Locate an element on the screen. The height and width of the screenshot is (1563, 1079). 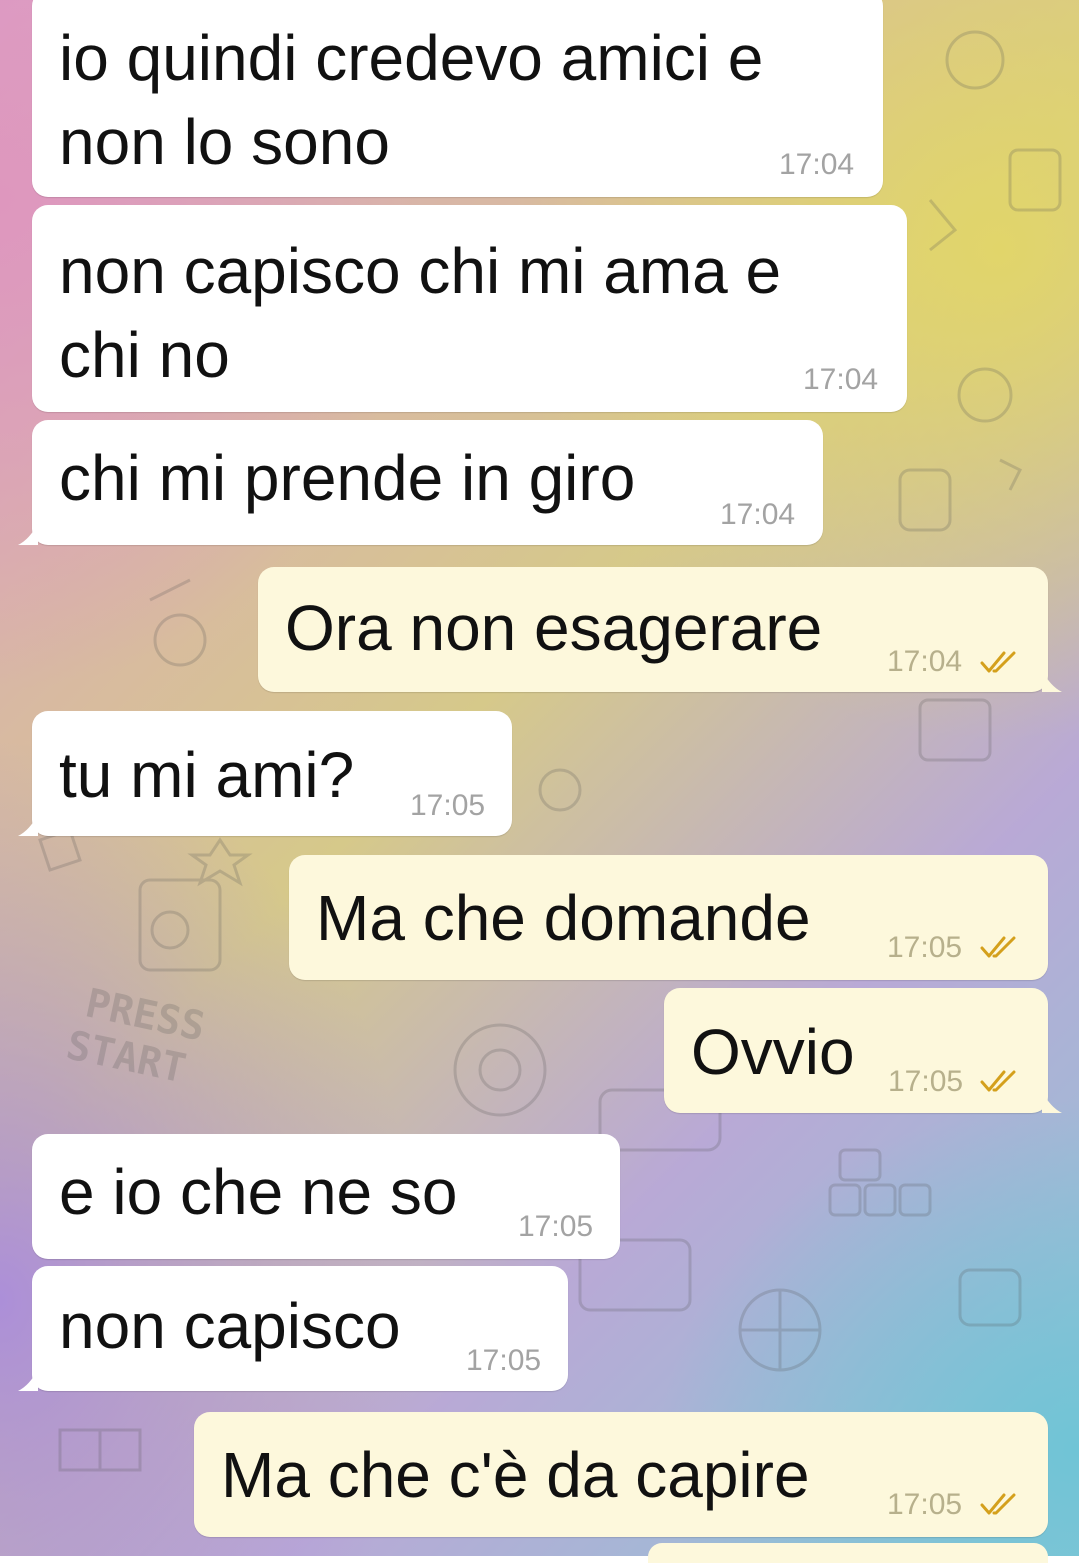
message-text: e io che ne so is located at coordinates (258, 1192).